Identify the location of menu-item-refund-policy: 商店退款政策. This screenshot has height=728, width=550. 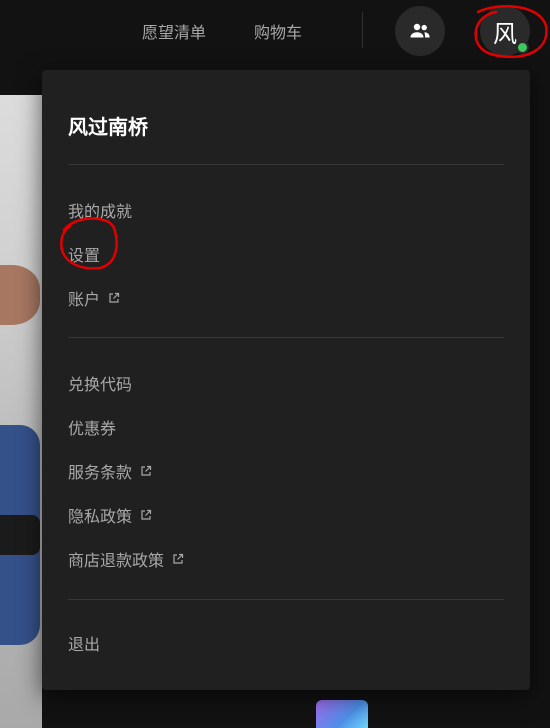
(126, 559).